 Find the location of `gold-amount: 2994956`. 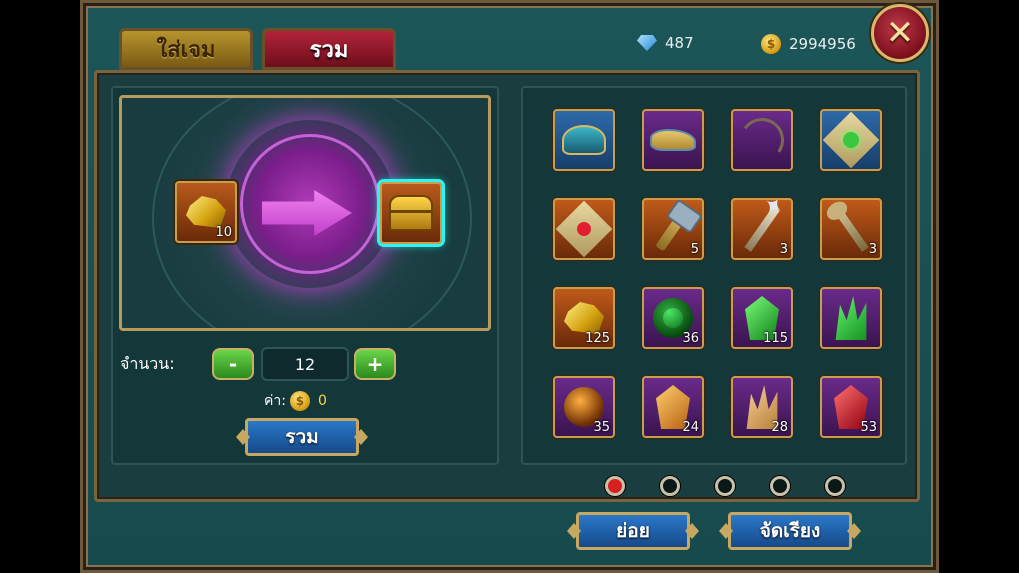

gold-amount: 2994956 is located at coordinates (822, 44).